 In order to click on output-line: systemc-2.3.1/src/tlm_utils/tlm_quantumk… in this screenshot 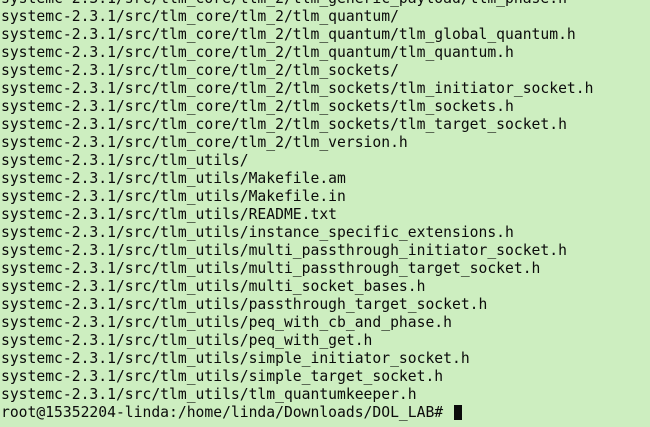, I will do `click(209, 394)`.